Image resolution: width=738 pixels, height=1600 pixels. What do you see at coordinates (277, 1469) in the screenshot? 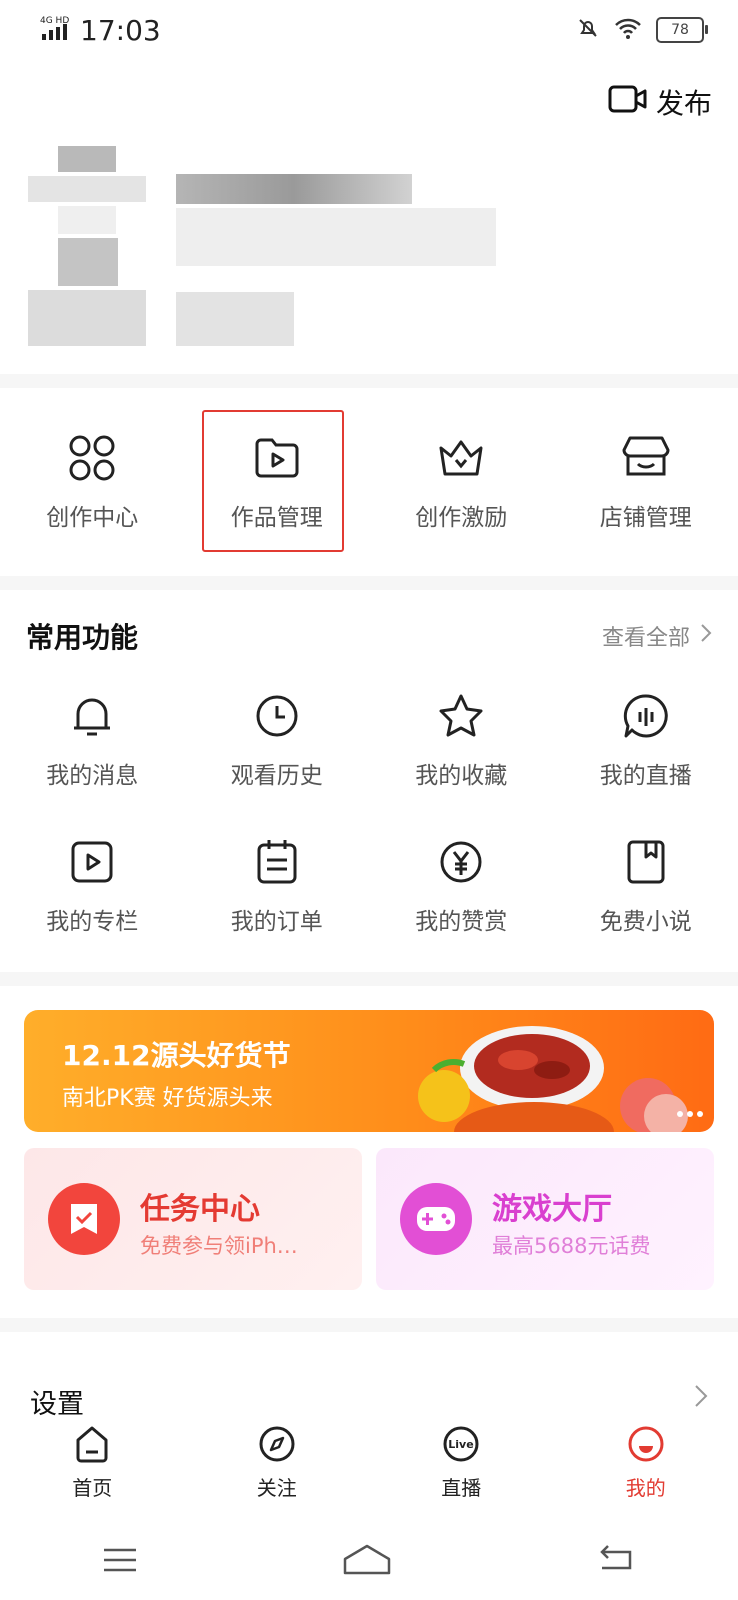
I see `tab-follow: 关注` at bounding box center [277, 1469].